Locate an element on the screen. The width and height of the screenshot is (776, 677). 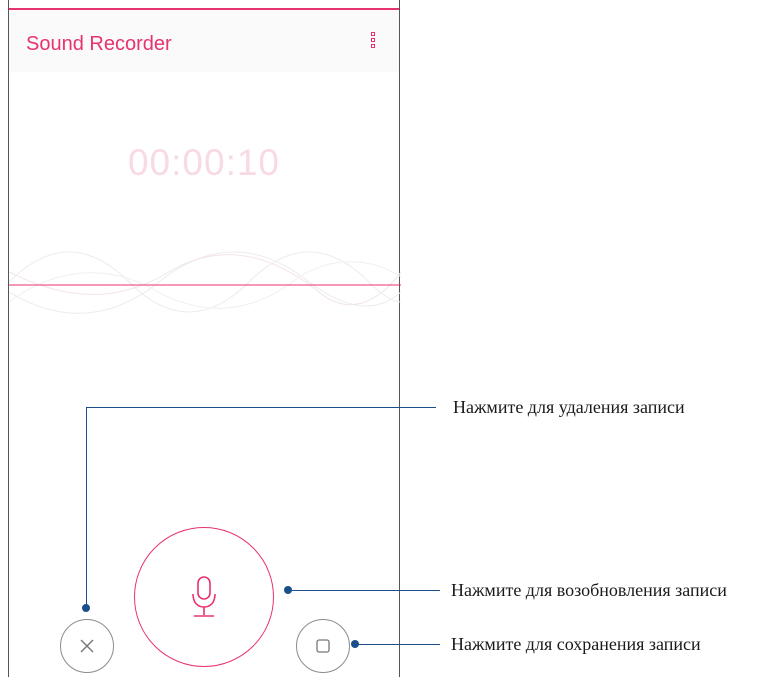
elapsed-timer: 00:00:10 is located at coordinates (204, 162).